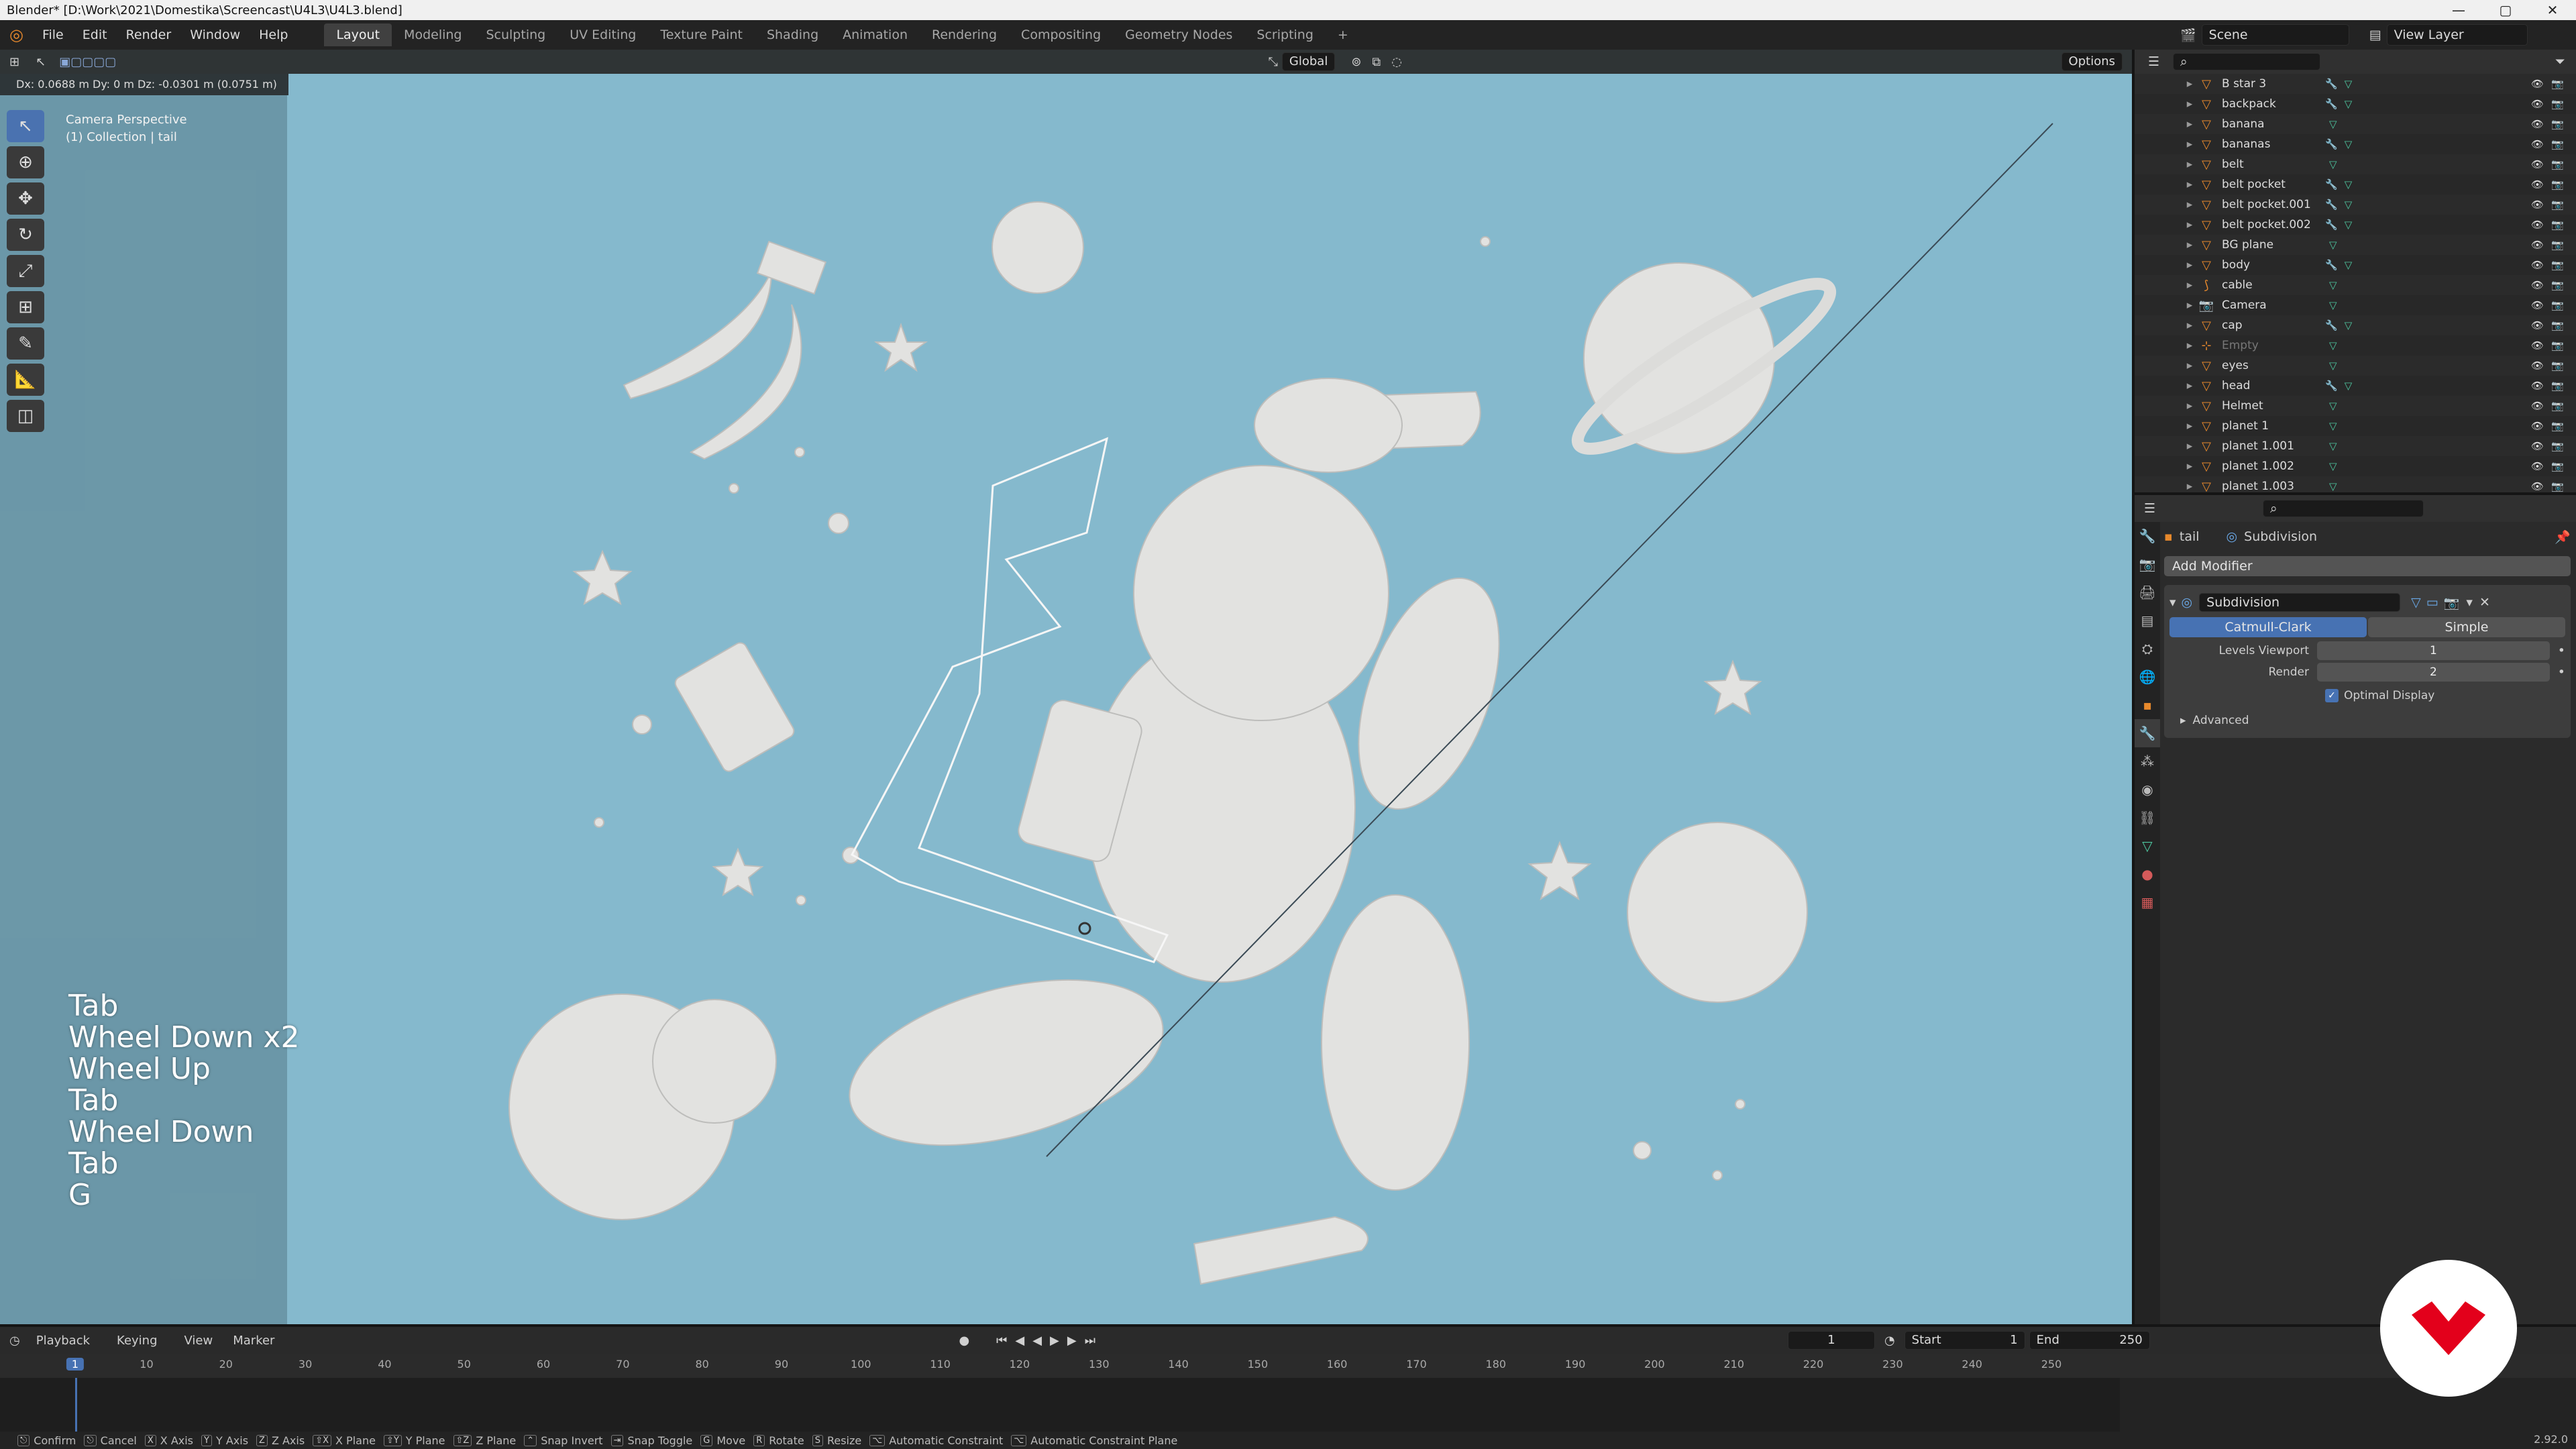  I want to click on outliner-row: ▸ ▽ belt pocket.002 🔧 ▽ 👁 📷, so click(2355, 225).